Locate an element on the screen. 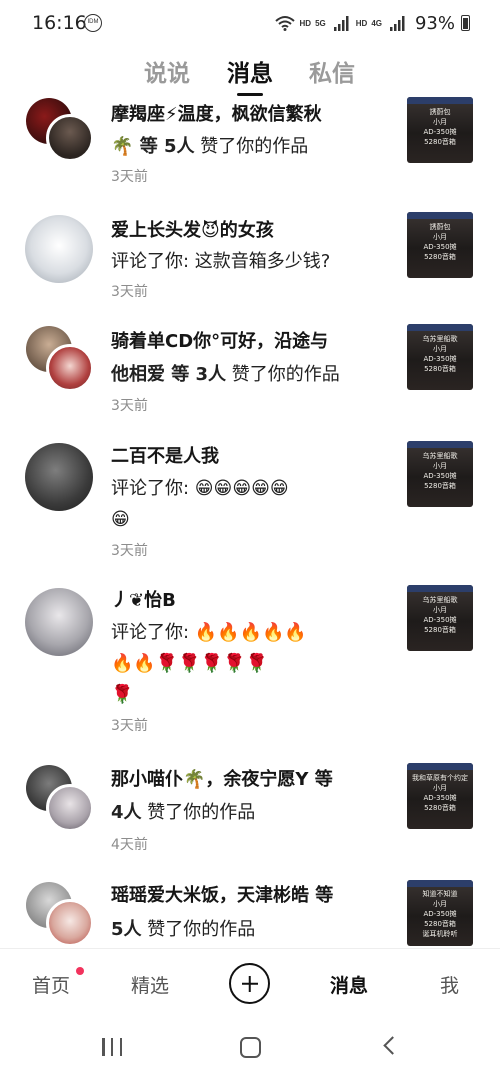 The image size is (500, 1083). notification-time: 4天前 is located at coordinates (129, 845).